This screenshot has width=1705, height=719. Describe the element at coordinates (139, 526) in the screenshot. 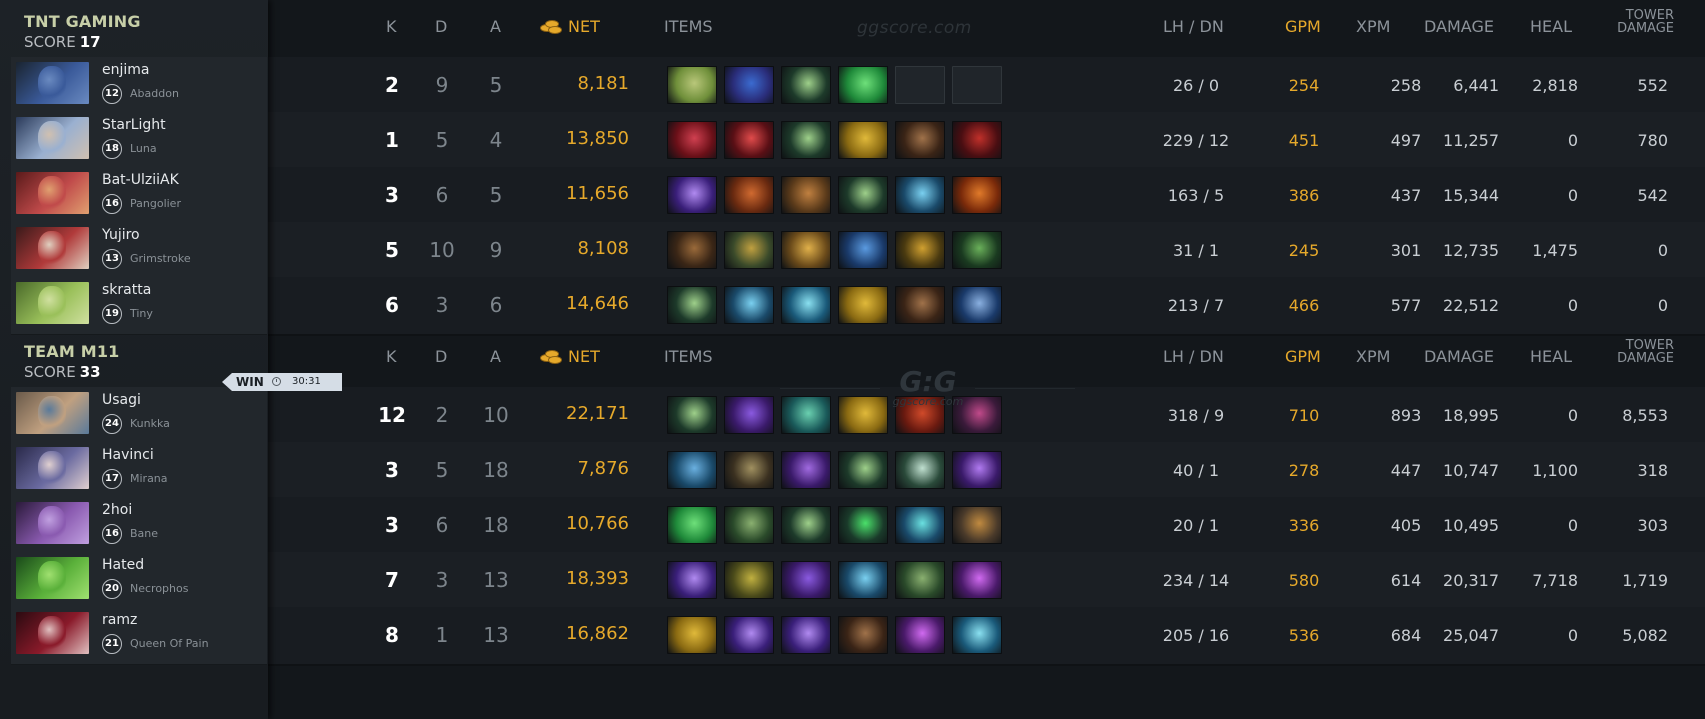

I see `player-card: 2hoi 16 Bane` at that location.